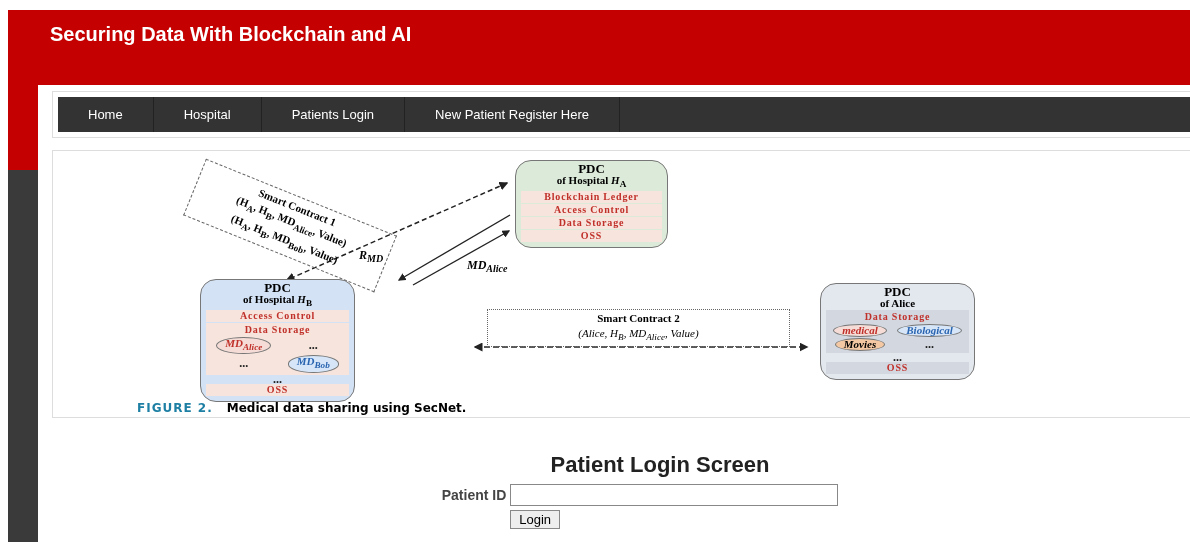  Describe the element at coordinates (474, 495) in the screenshot. I see `field-label: Patient ID` at that location.